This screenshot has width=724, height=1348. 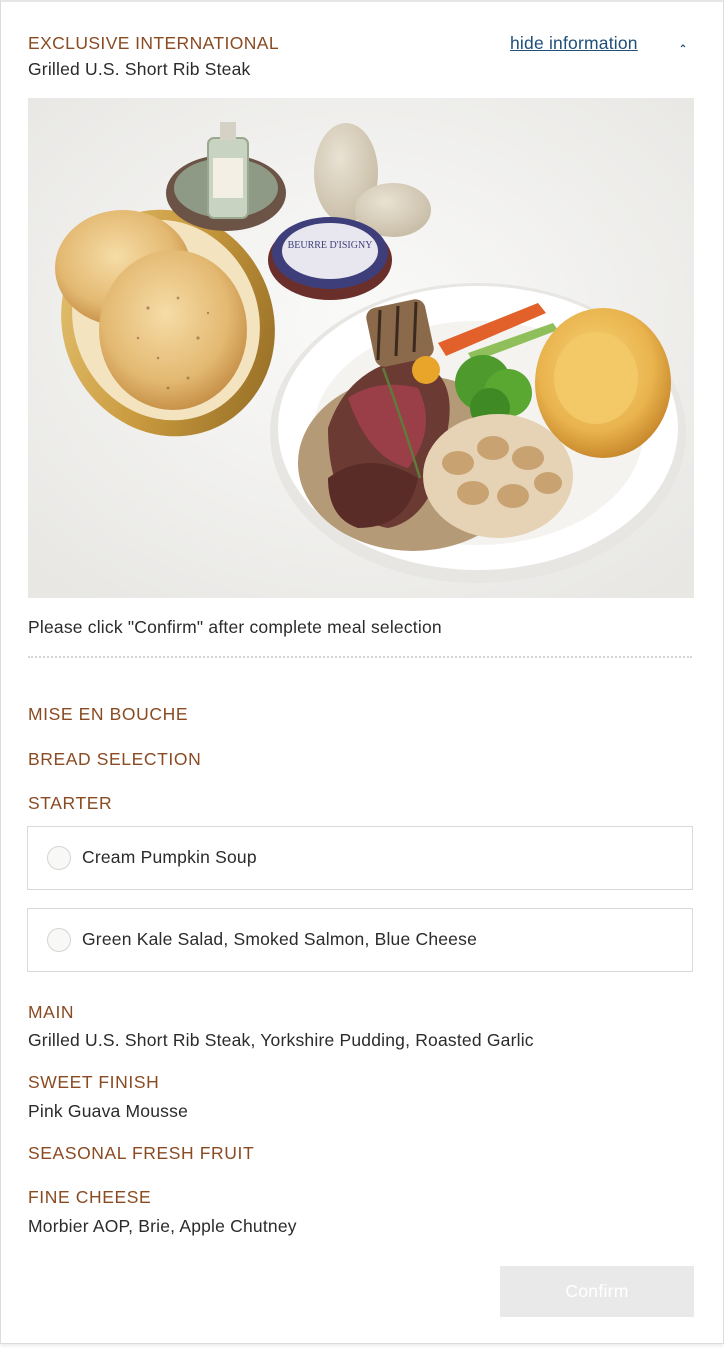 What do you see at coordinates (360, 858) in the screenshot?
I see `starter-option: Cream Pumpkin Soup` at bounding box center [360, 858].